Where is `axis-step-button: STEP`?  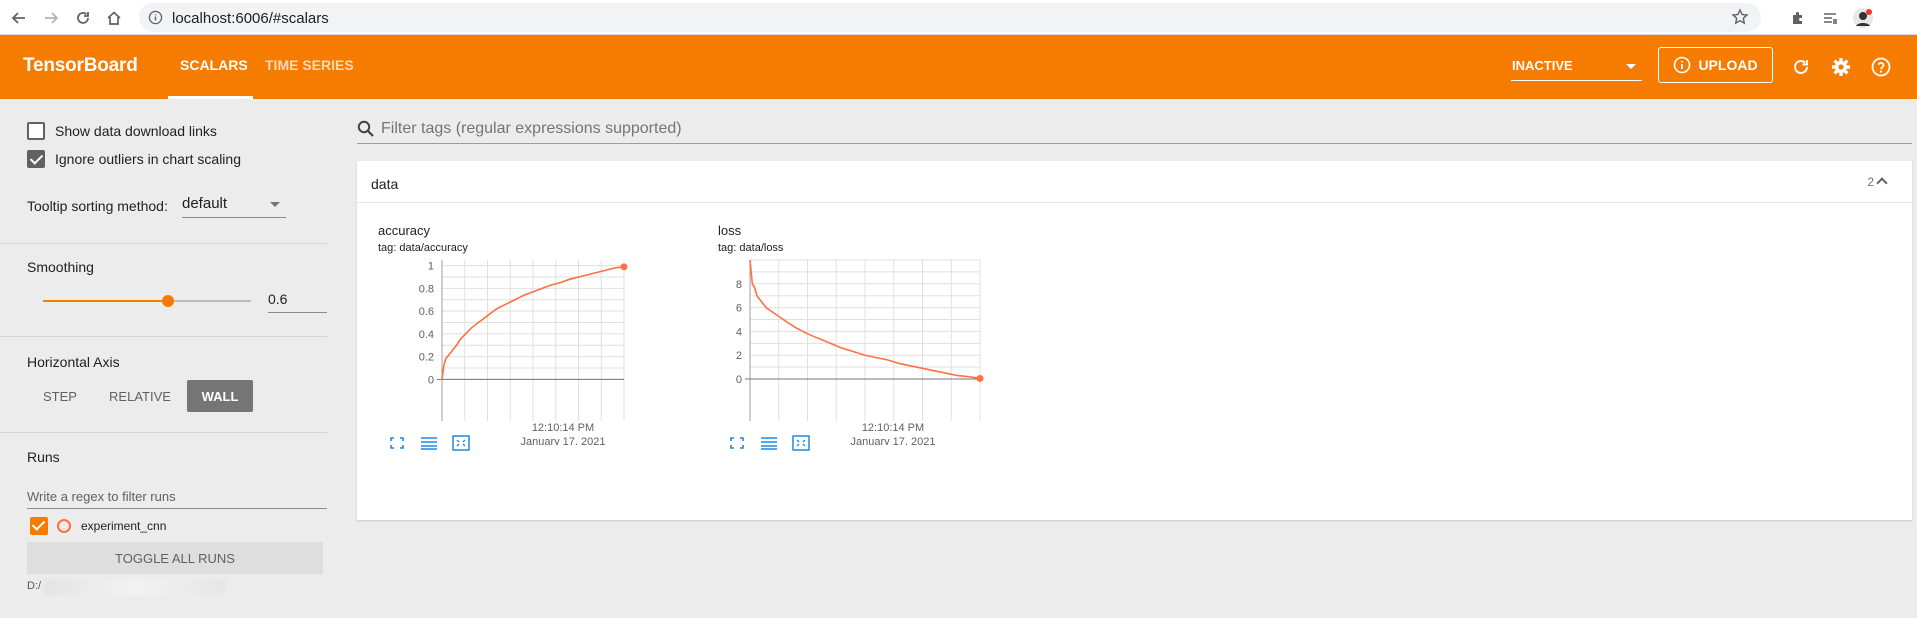
axis-step-button: STEP is located at coordinates (60, 396).